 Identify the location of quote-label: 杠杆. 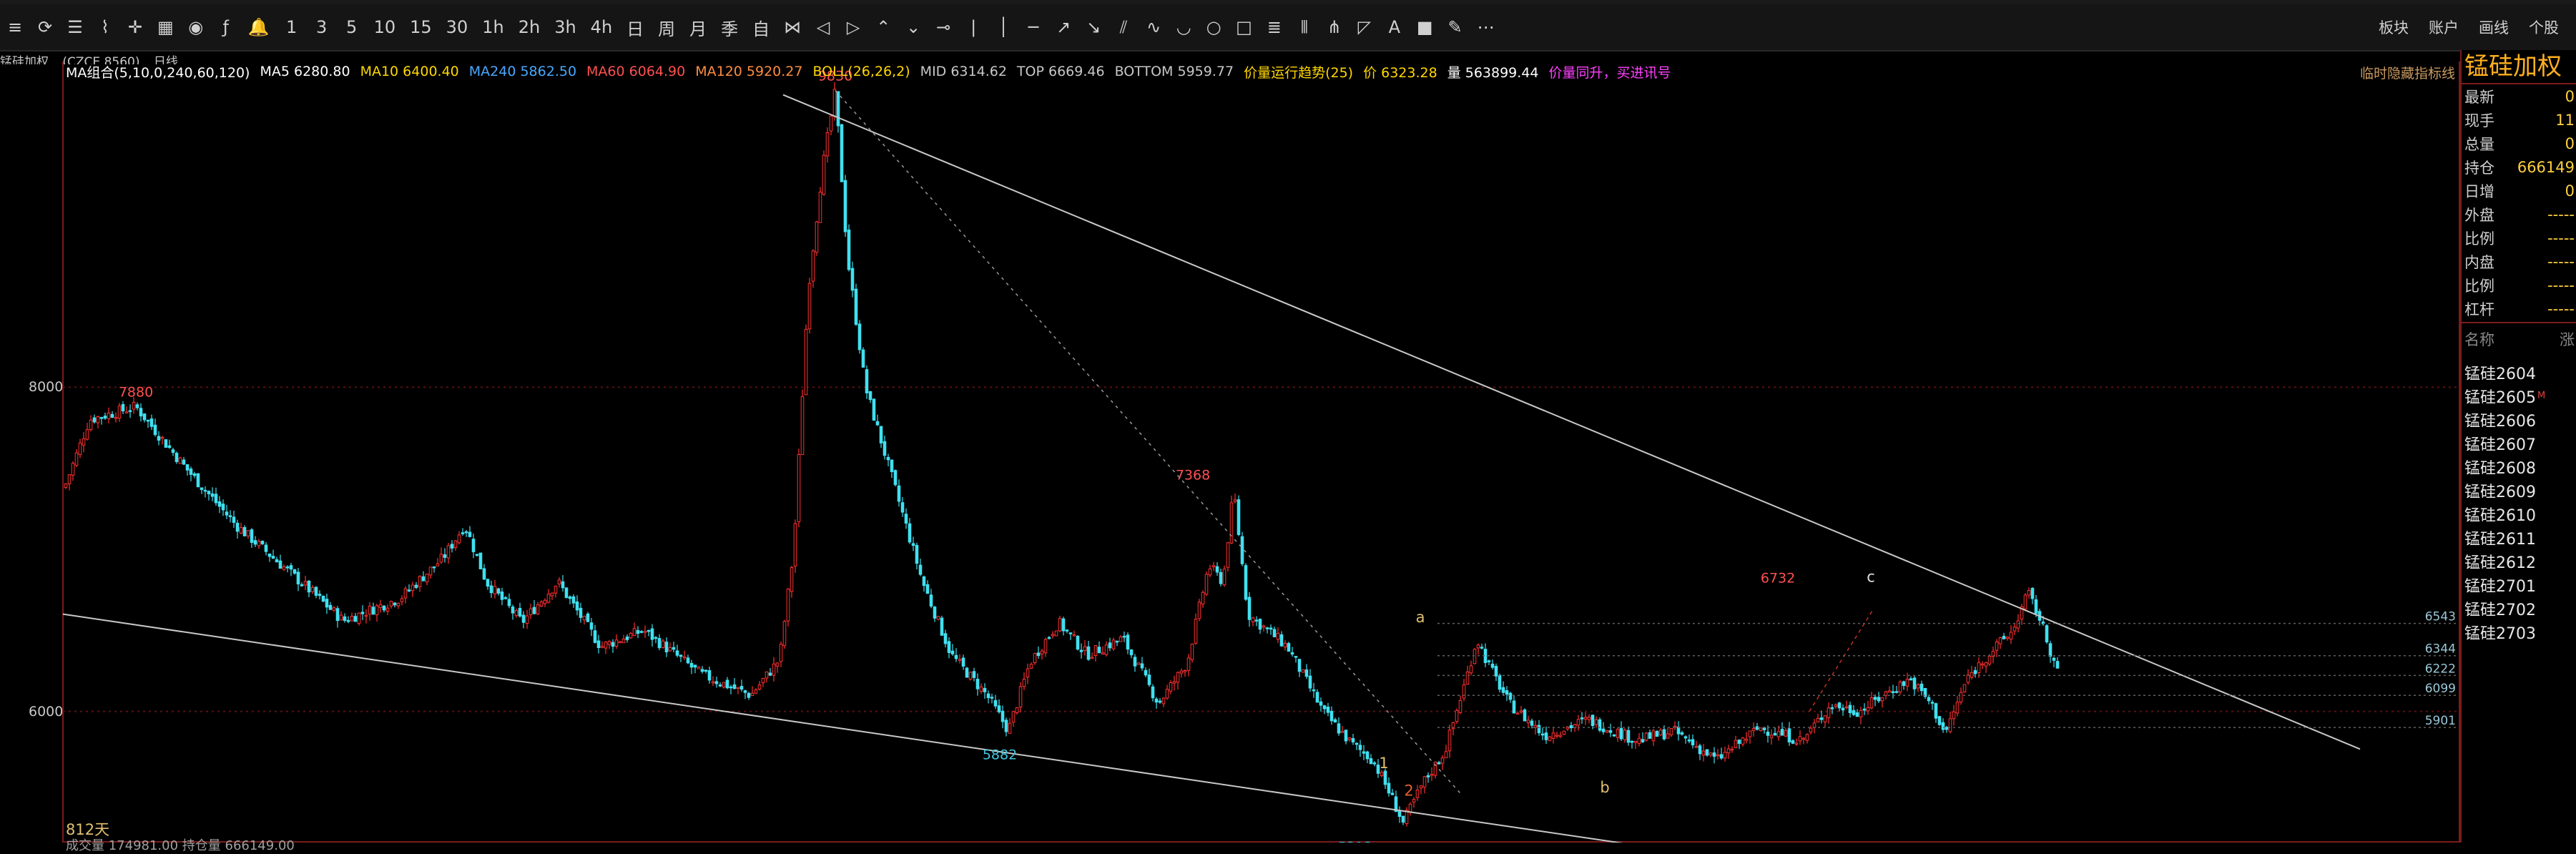
(2479, 309).